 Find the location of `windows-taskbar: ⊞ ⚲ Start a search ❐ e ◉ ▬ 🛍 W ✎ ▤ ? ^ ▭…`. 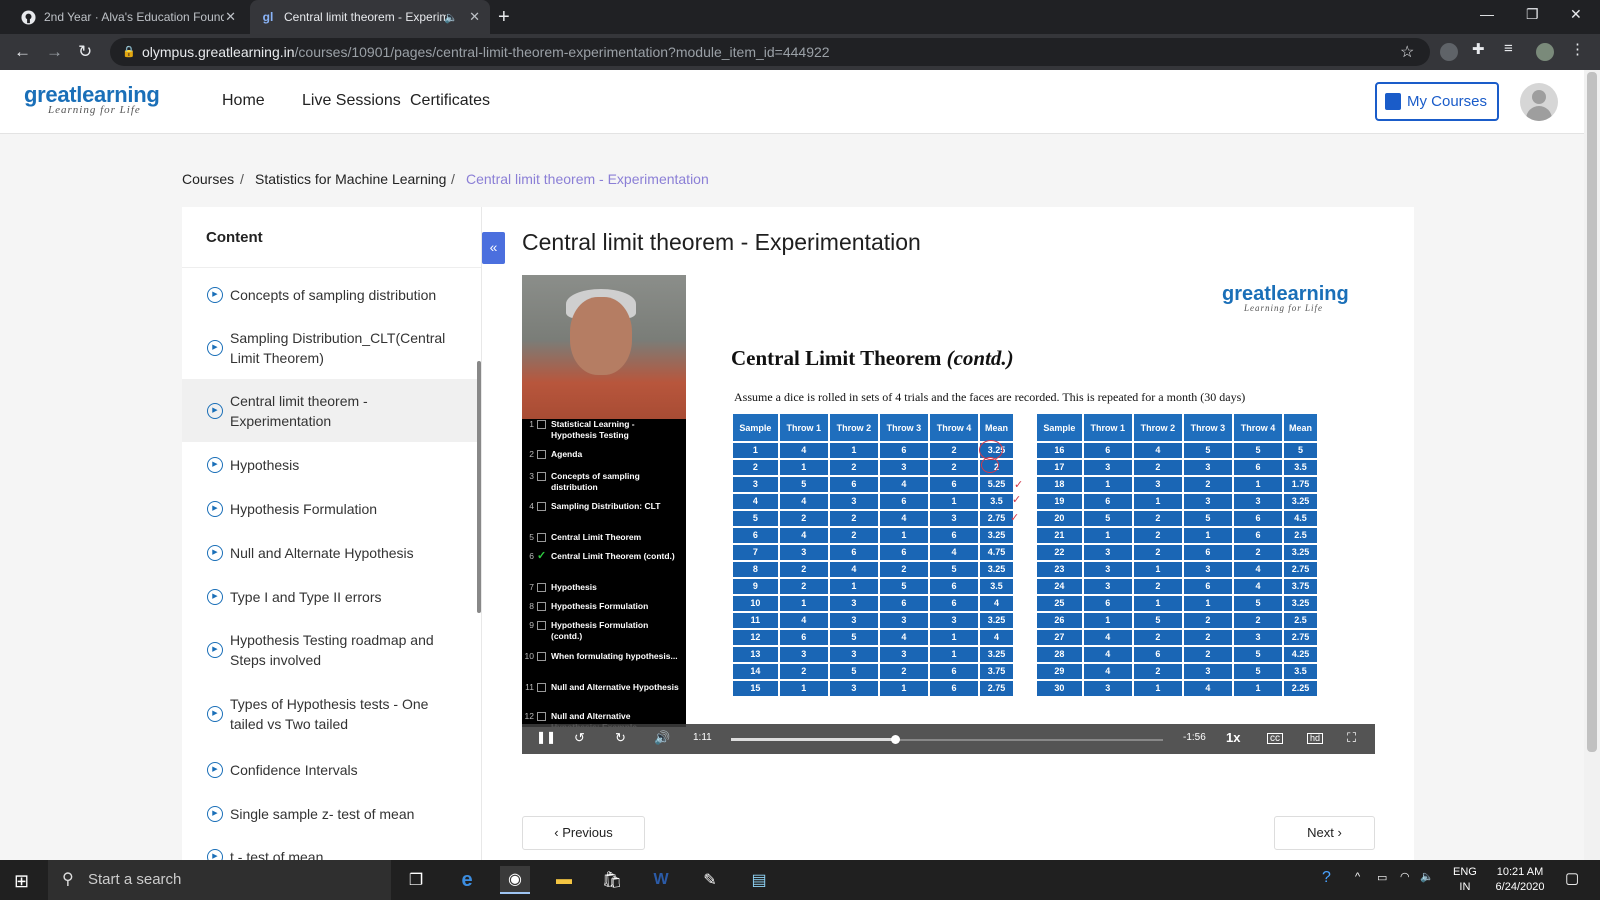

windows-taskbar: ⊞ ⚲ Start a search ❐ e ◉ ▬ 🛍 W ✎ ▤ ? ^ ▭… is located at coordinates (800, 880).